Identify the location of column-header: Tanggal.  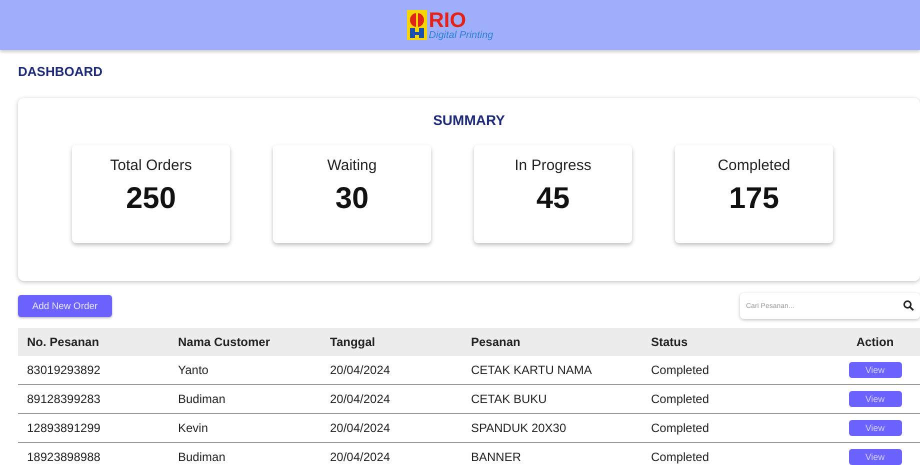
(391, 342).